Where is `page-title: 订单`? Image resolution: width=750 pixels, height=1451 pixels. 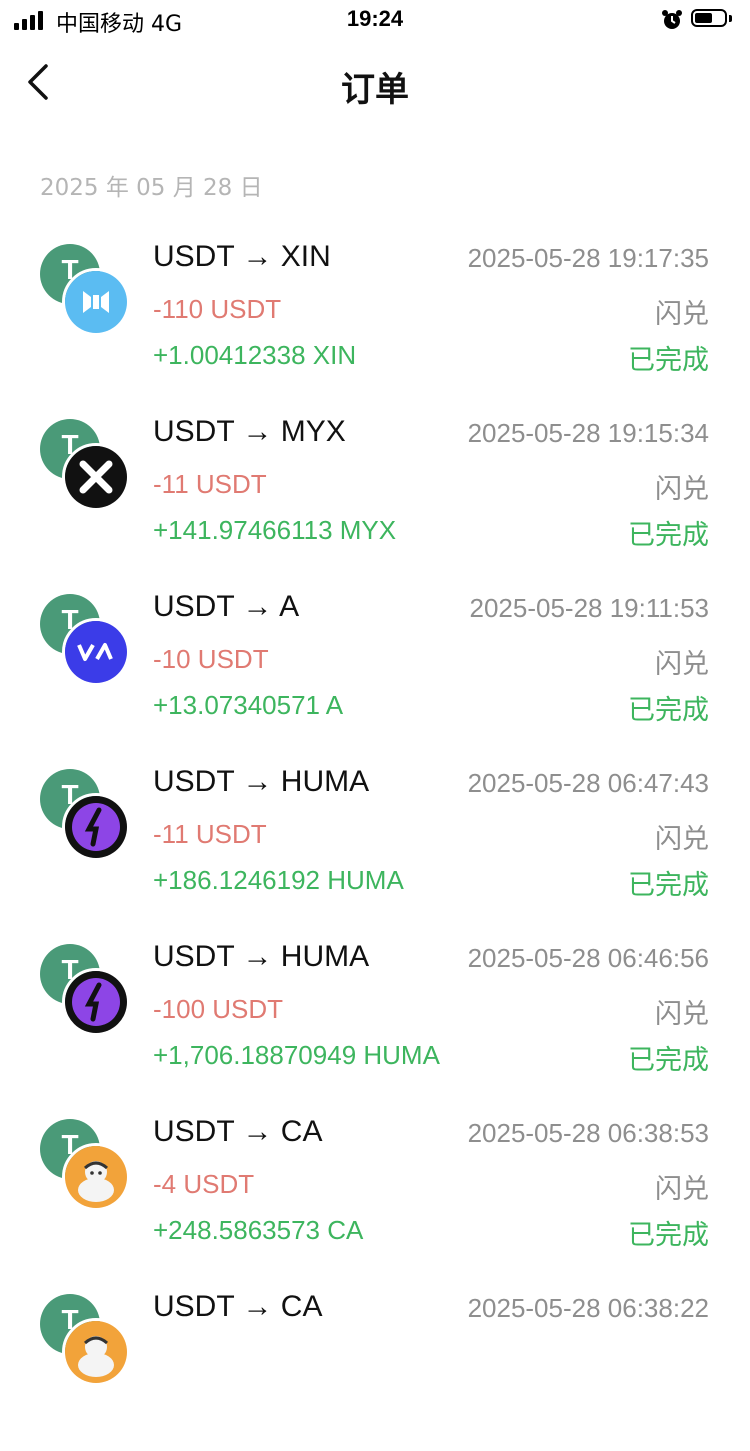
page-title: 订单 is located at coordinates (375, 90).